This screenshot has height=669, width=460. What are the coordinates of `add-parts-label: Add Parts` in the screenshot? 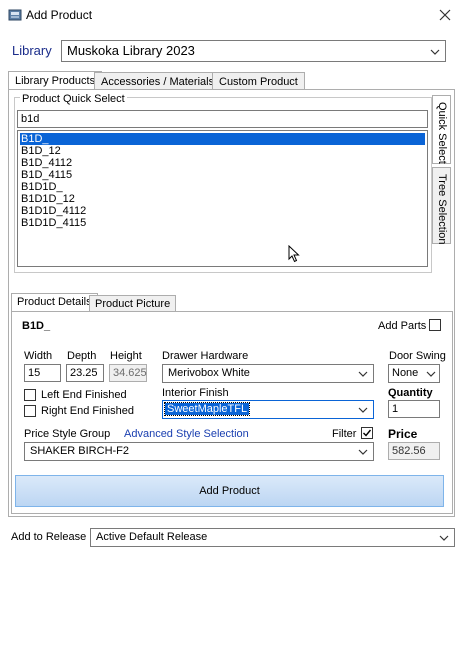 It's located at (402, 326).